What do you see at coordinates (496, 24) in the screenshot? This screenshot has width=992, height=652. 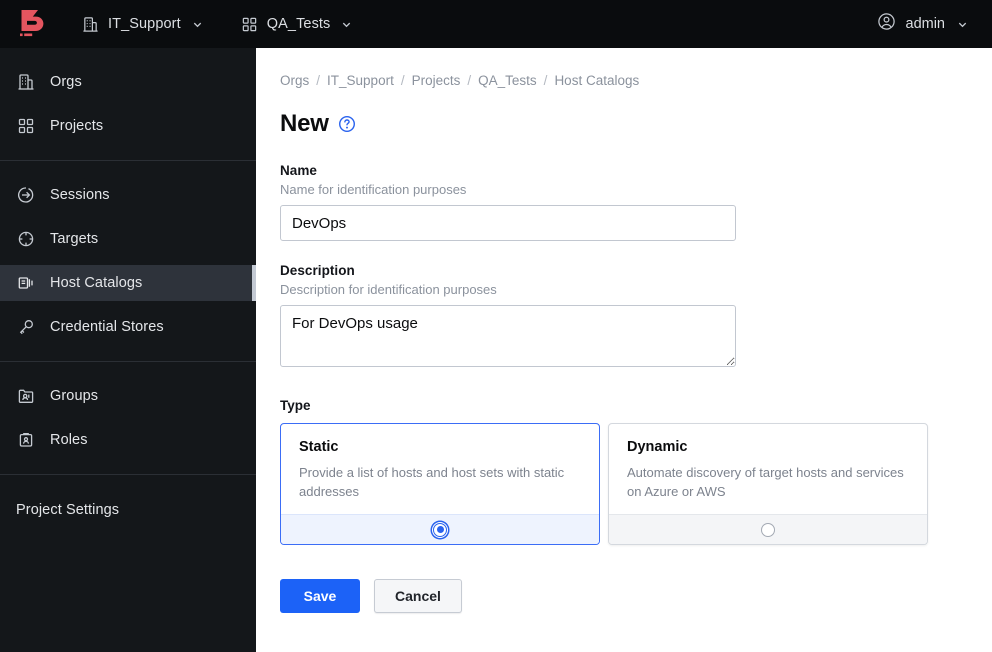 I see `top-navigation-bar: IT_Support QA_Tests admin` at bounding box center [496, 24].